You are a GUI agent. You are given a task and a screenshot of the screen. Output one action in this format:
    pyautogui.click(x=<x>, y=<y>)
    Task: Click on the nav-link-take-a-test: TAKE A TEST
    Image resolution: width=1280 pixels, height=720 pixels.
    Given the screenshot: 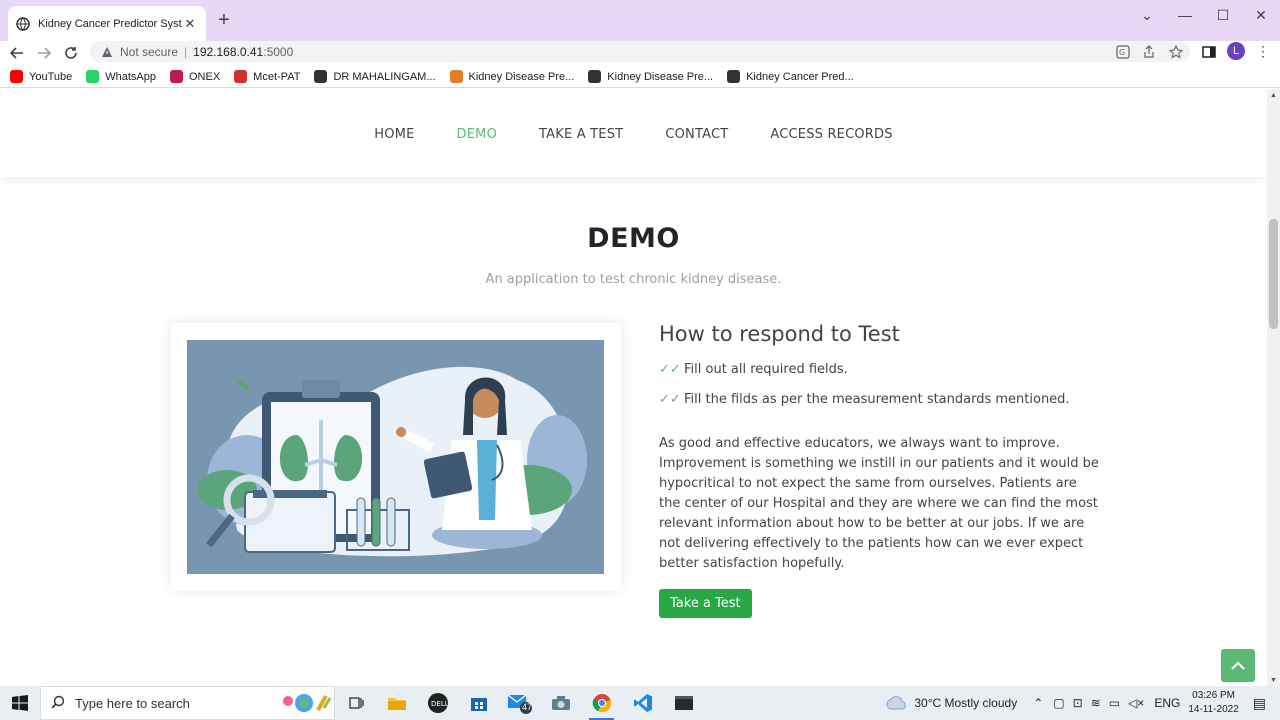 What is the action you would take?
    pyautogui.click(x=581, y=134)
    